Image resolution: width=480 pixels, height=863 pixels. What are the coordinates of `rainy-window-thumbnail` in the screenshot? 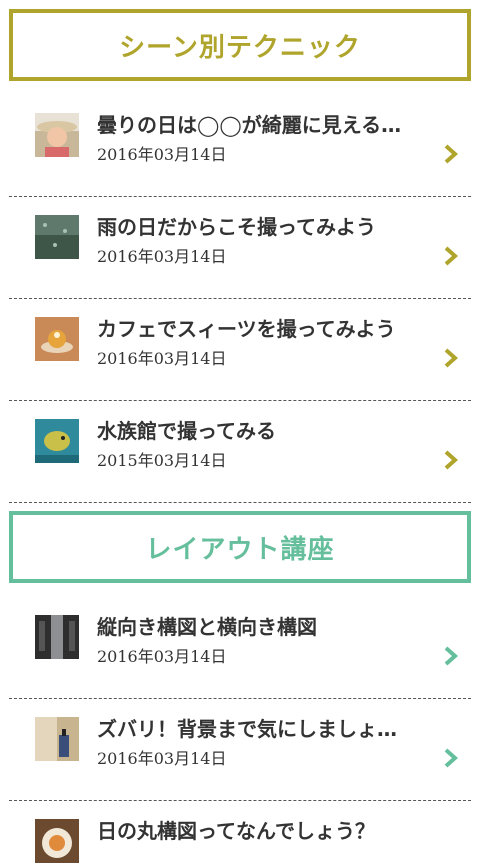 It's located at (57, 237).